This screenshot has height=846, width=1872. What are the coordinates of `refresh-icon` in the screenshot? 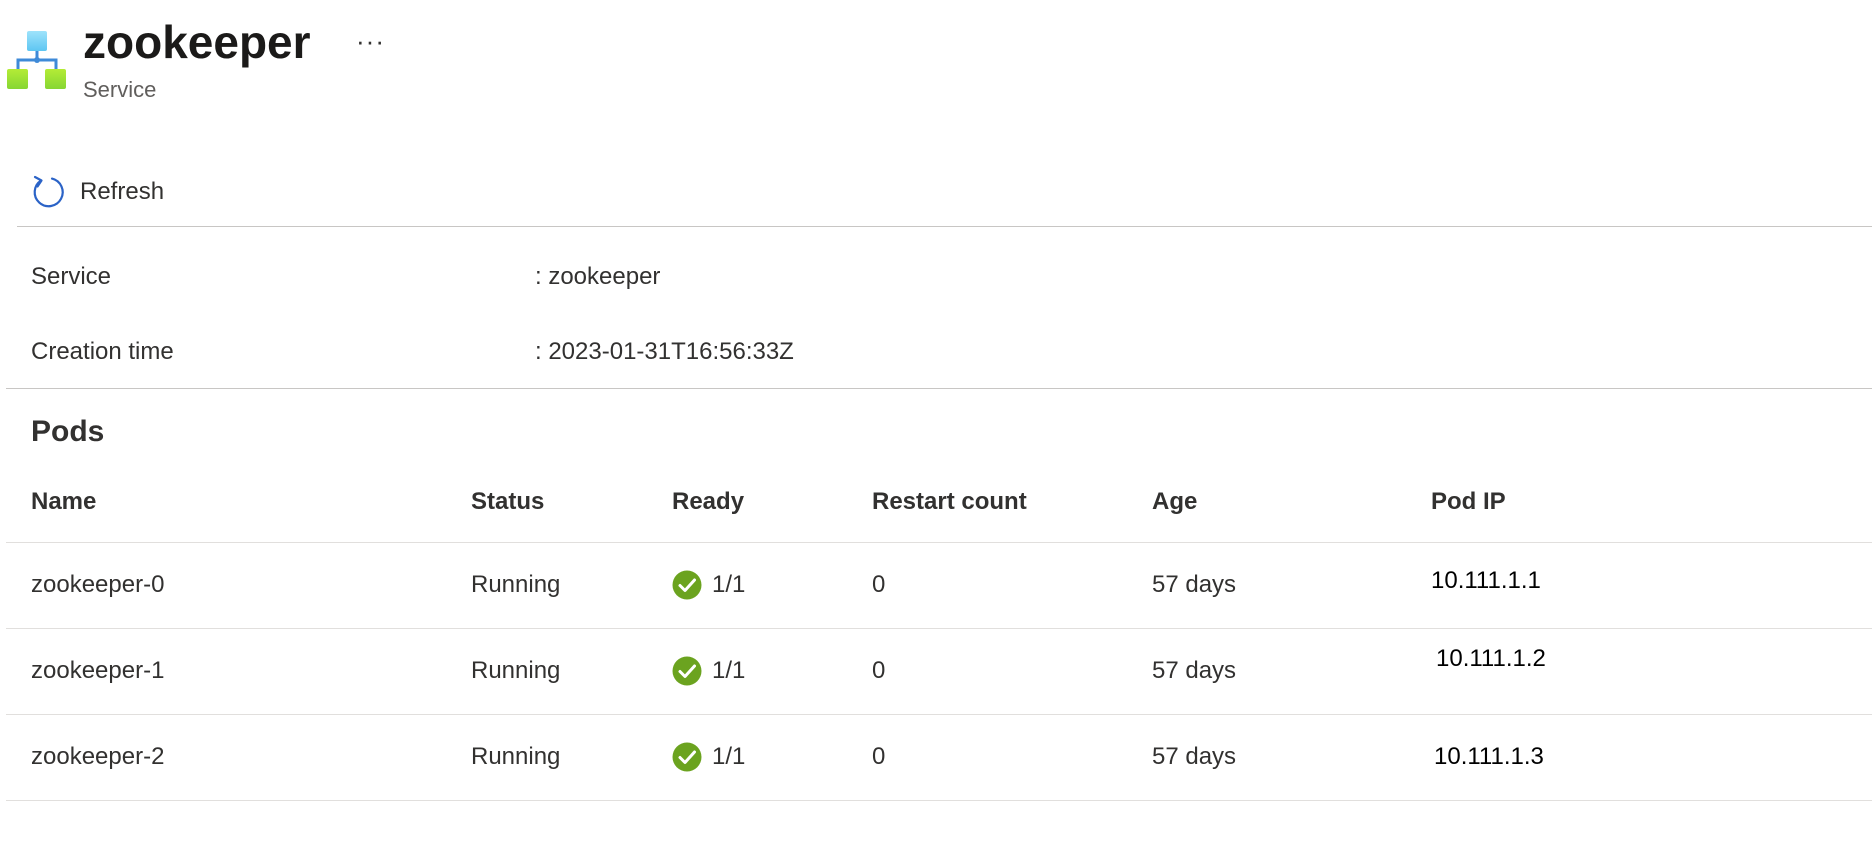 It's located at (48, 192).